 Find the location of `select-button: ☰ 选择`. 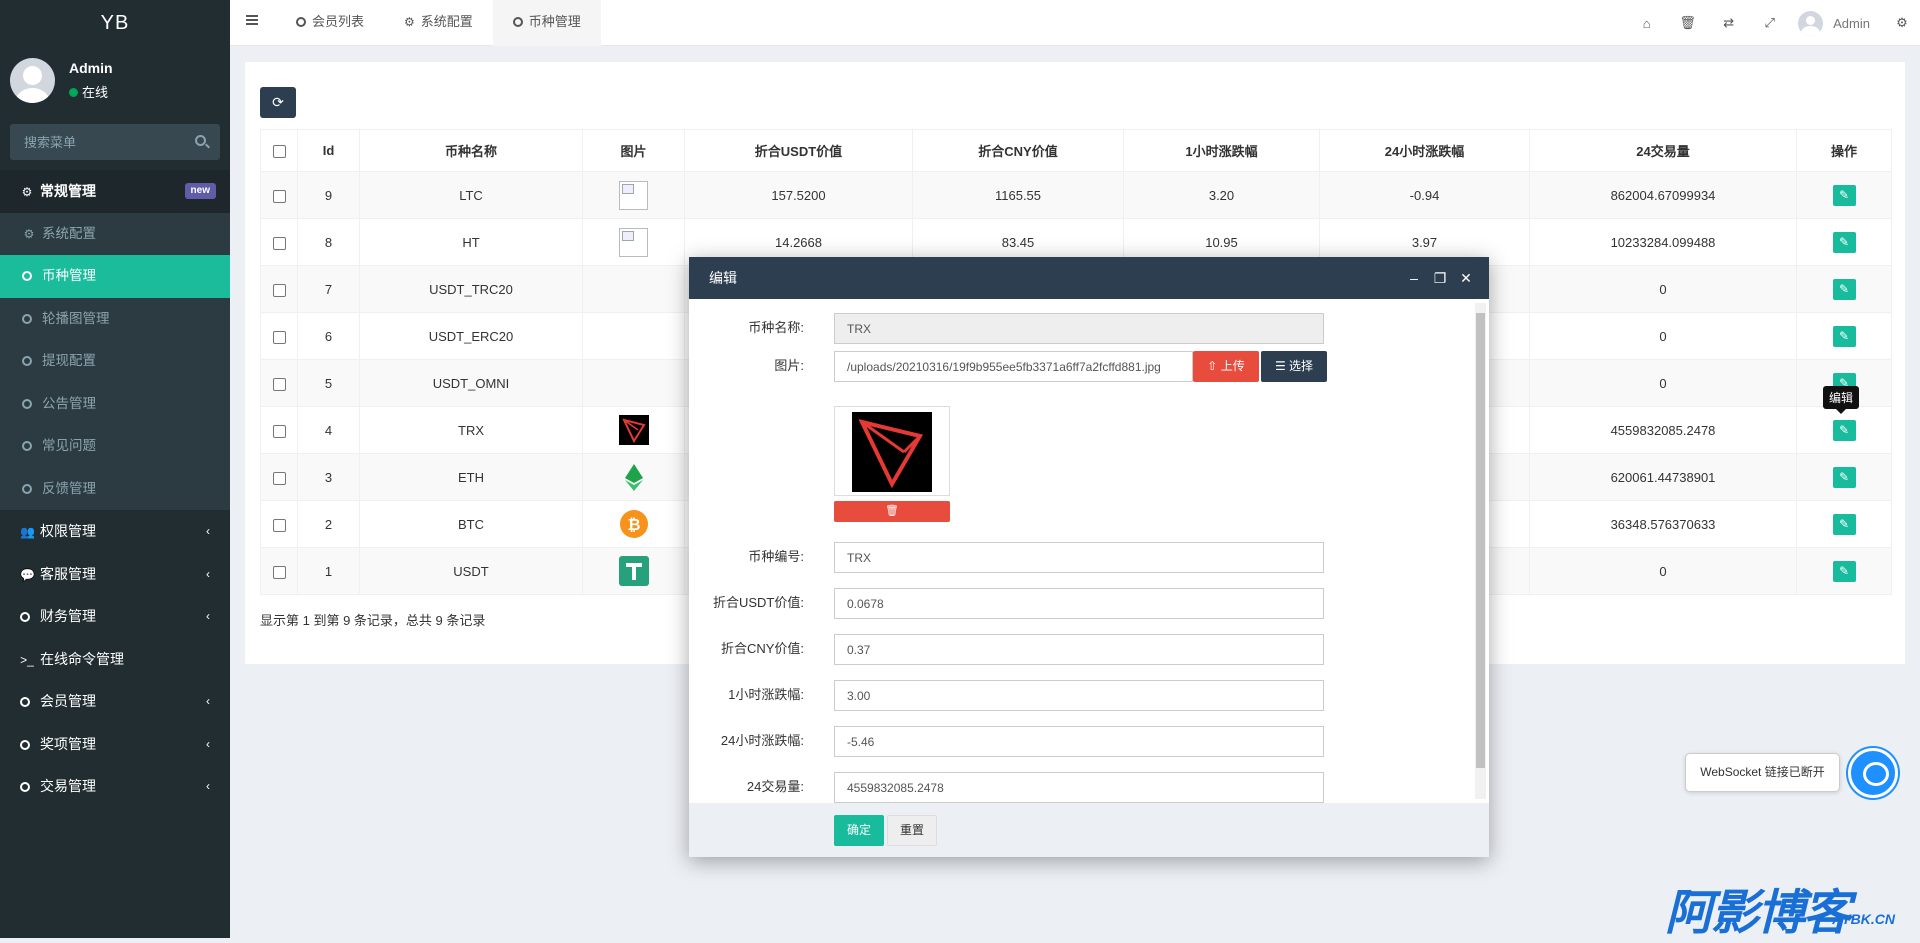

select-button: ☰ 选择 is located at coordinates (1294, 366).